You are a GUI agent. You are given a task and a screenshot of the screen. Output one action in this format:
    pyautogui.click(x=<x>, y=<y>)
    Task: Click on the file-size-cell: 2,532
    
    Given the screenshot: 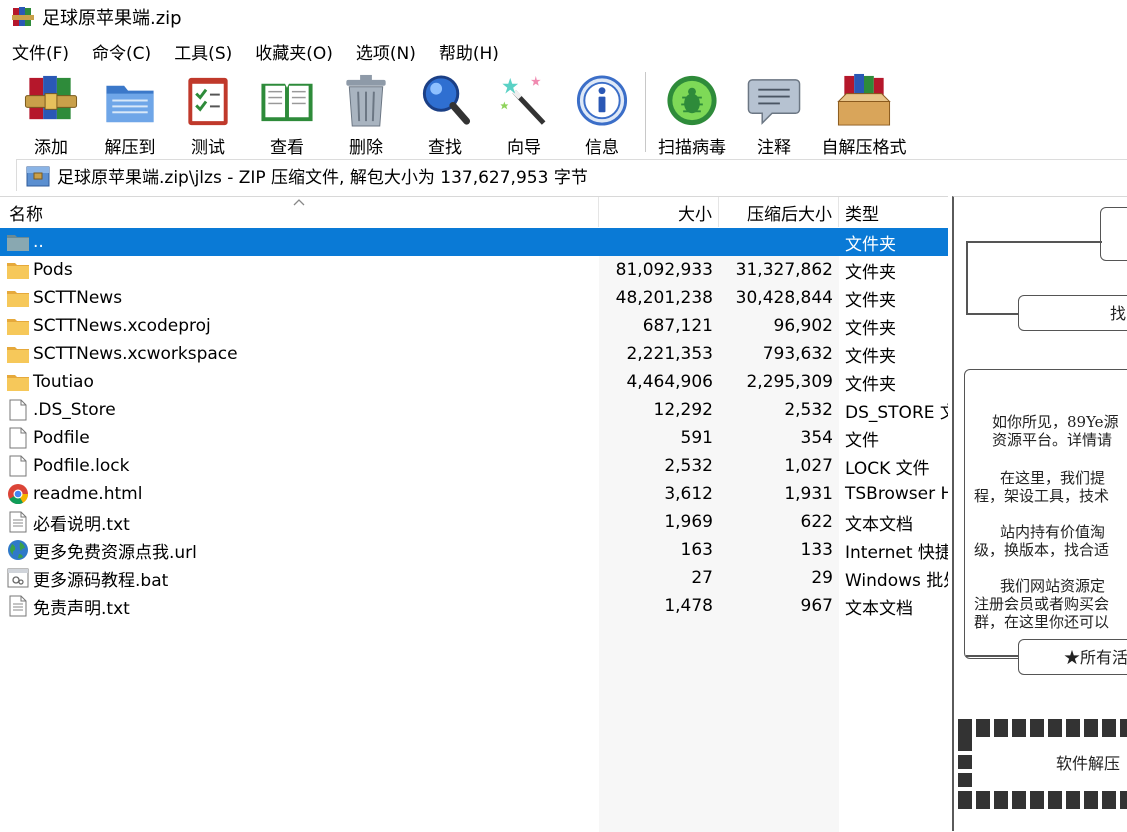 What is the action you would take?
    pyautogui.click(x=659, y=466)
    